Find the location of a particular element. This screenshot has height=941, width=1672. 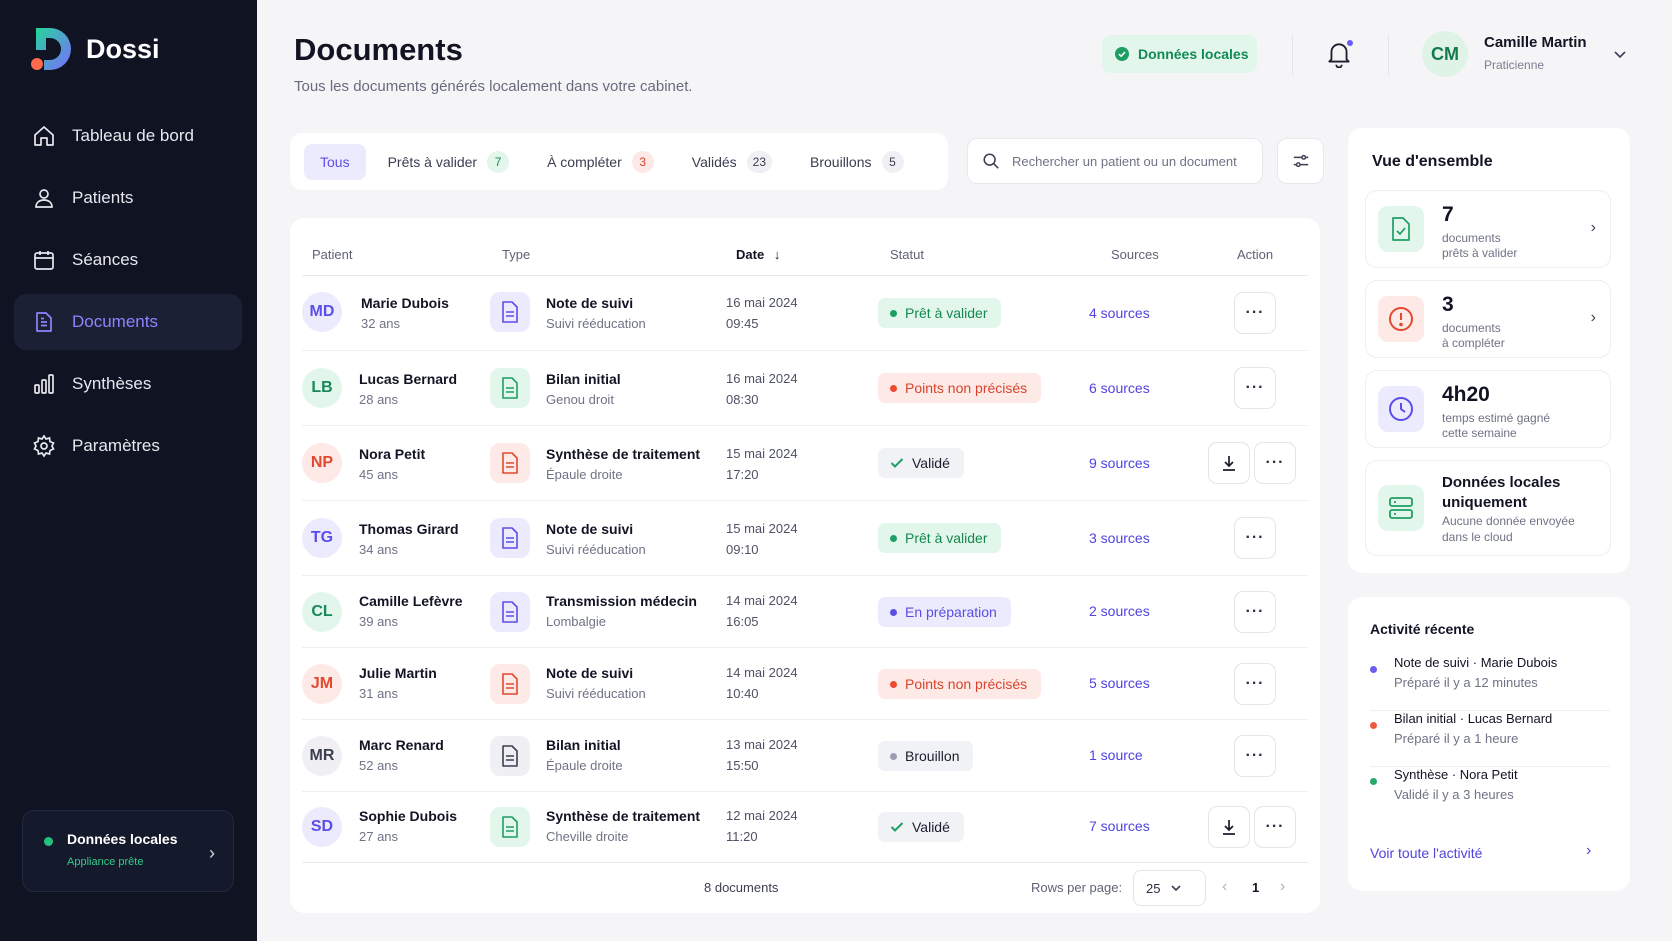

column-header-patient: Patient is located at coordinates (332, 254).